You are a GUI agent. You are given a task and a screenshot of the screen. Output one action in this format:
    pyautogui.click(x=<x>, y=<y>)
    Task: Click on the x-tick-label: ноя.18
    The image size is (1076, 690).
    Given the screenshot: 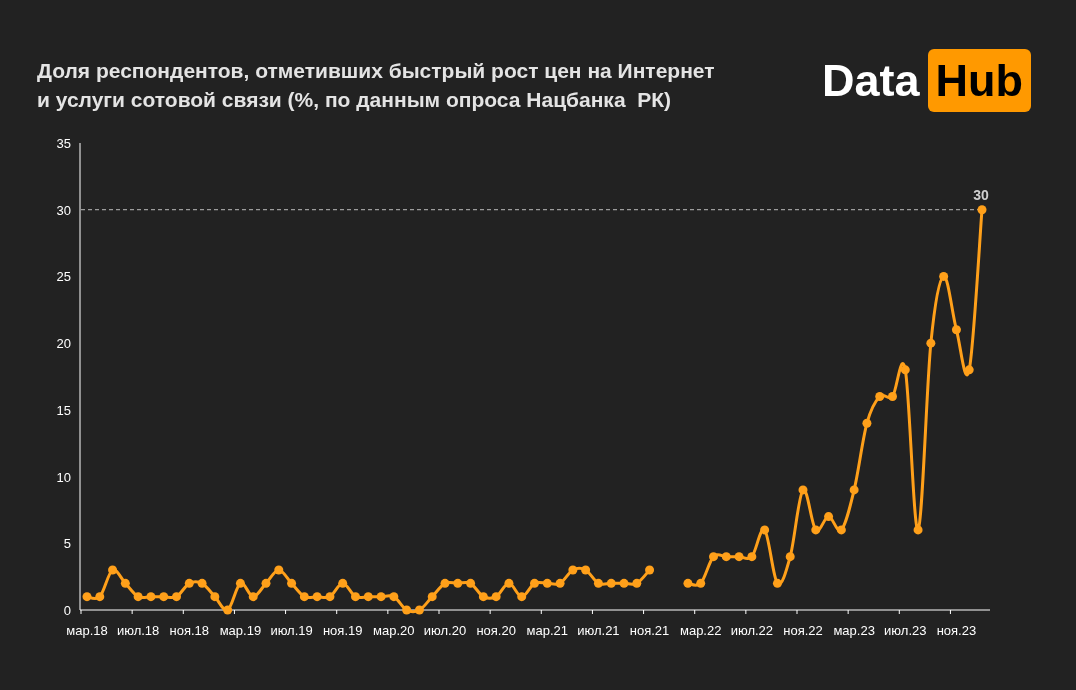 What is the action you would take?
    pyautogui.click(x=189, y=630)
    